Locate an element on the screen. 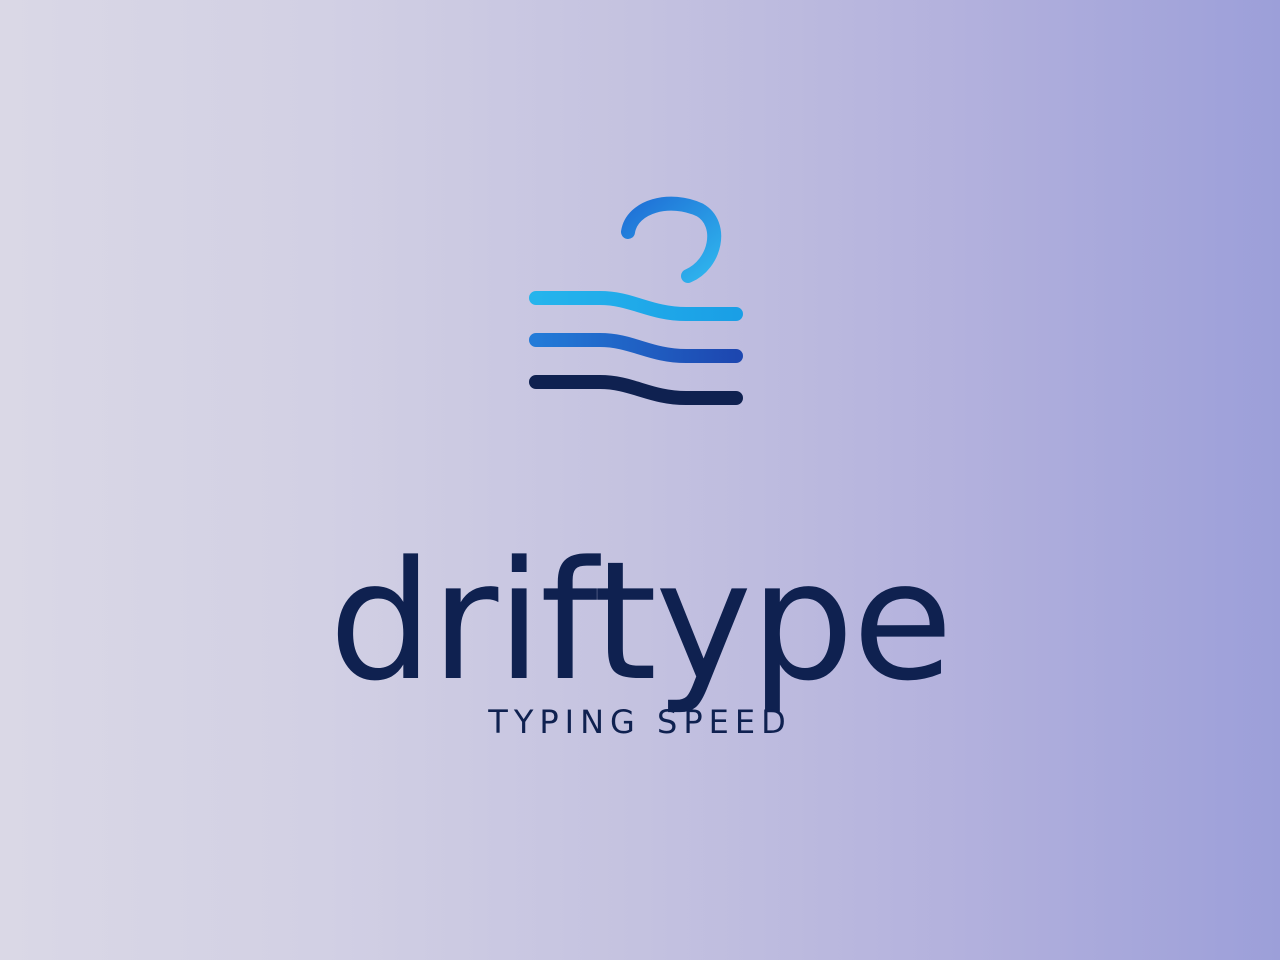  brand-tagline: TYPING SPEED is located at coordinates (640, 722).